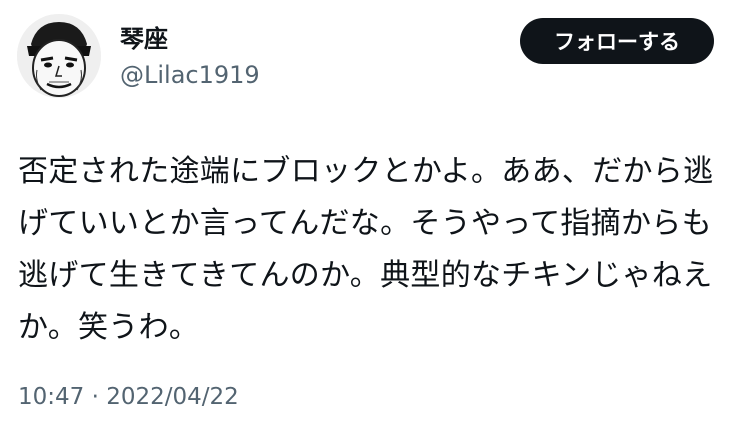 The image size is (750, 426). What do you see at coordinates (365, 275) in the screenshot?
I see `tweet-text-line: 逃げて生きてきてんのか。典型的なチキンじゃねえ` at bounding box center [365, 275].